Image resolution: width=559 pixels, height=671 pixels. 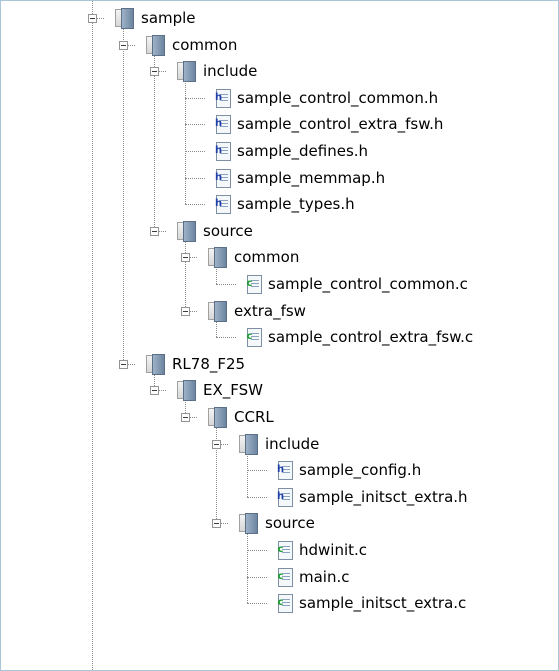 What do you see at coordinates (303, 151) in the screenshot?
I see `tree-item-label: sample_defines.h` at bounding box center [303, 151].